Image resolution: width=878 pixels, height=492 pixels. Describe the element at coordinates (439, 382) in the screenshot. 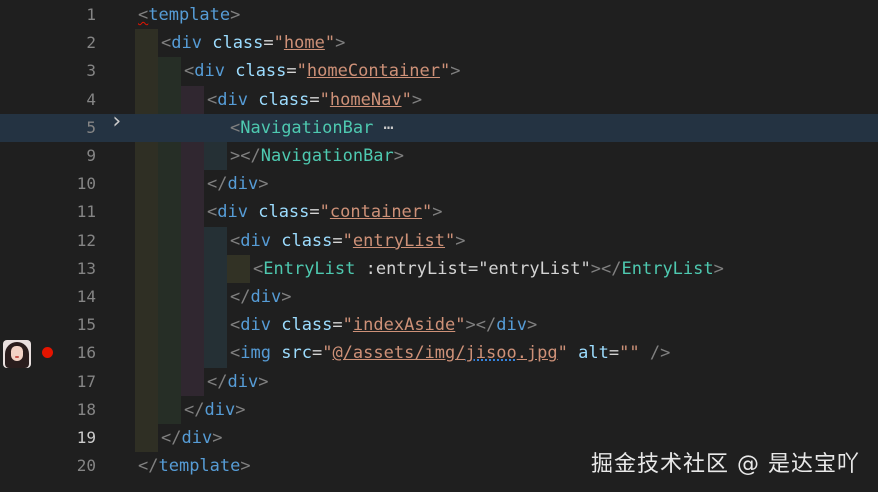

I see `code-line: 17 </div>` at that location.